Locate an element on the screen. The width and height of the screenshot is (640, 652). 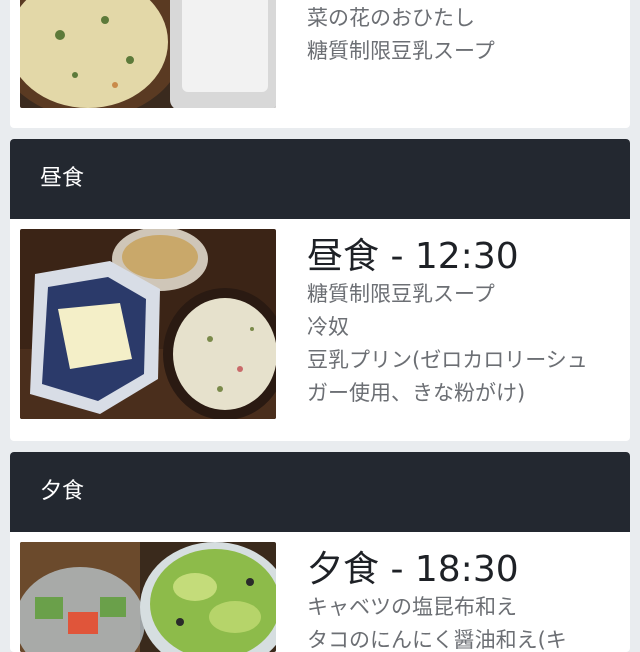
dinner-photo is located at coordinates (148, 597).